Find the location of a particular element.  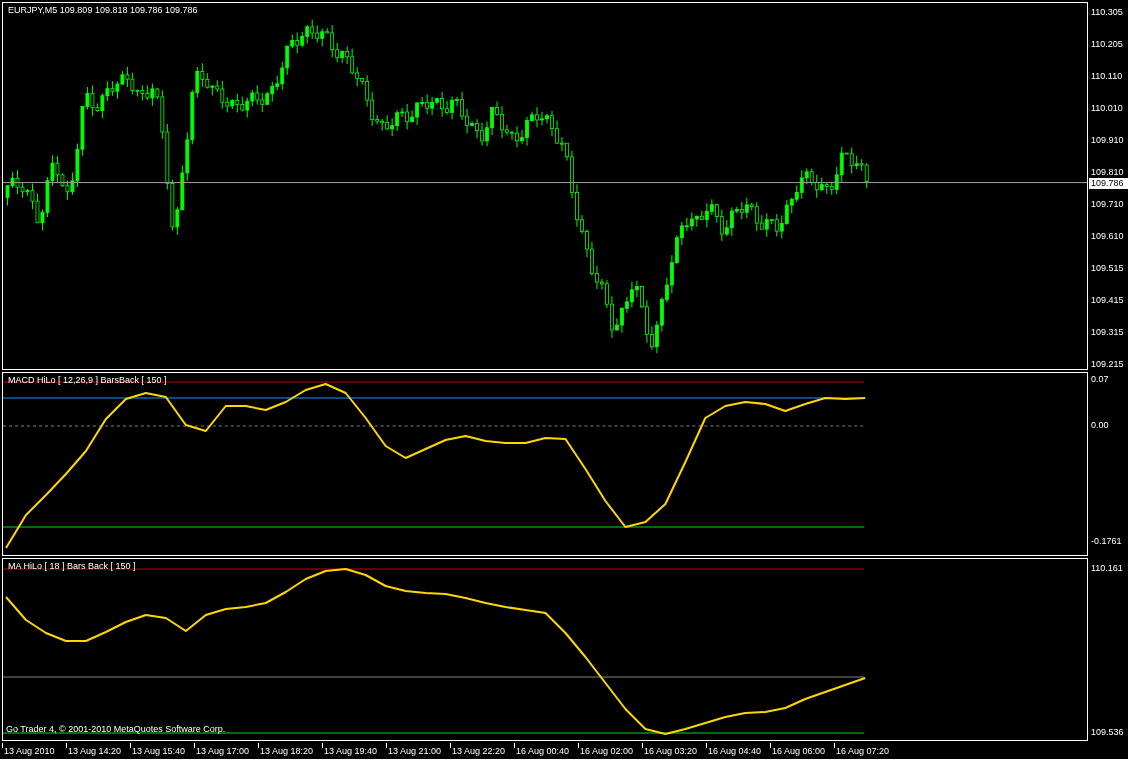

time-label: 13 Aug 17:00 is located at coordinates (223, 751).